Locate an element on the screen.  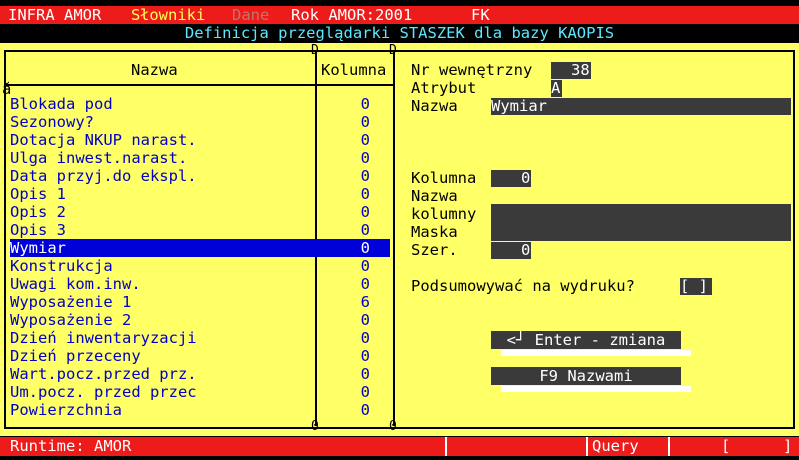
list-item: Data przyj.do ekspl. 0 is located at coordinates (200, 176).